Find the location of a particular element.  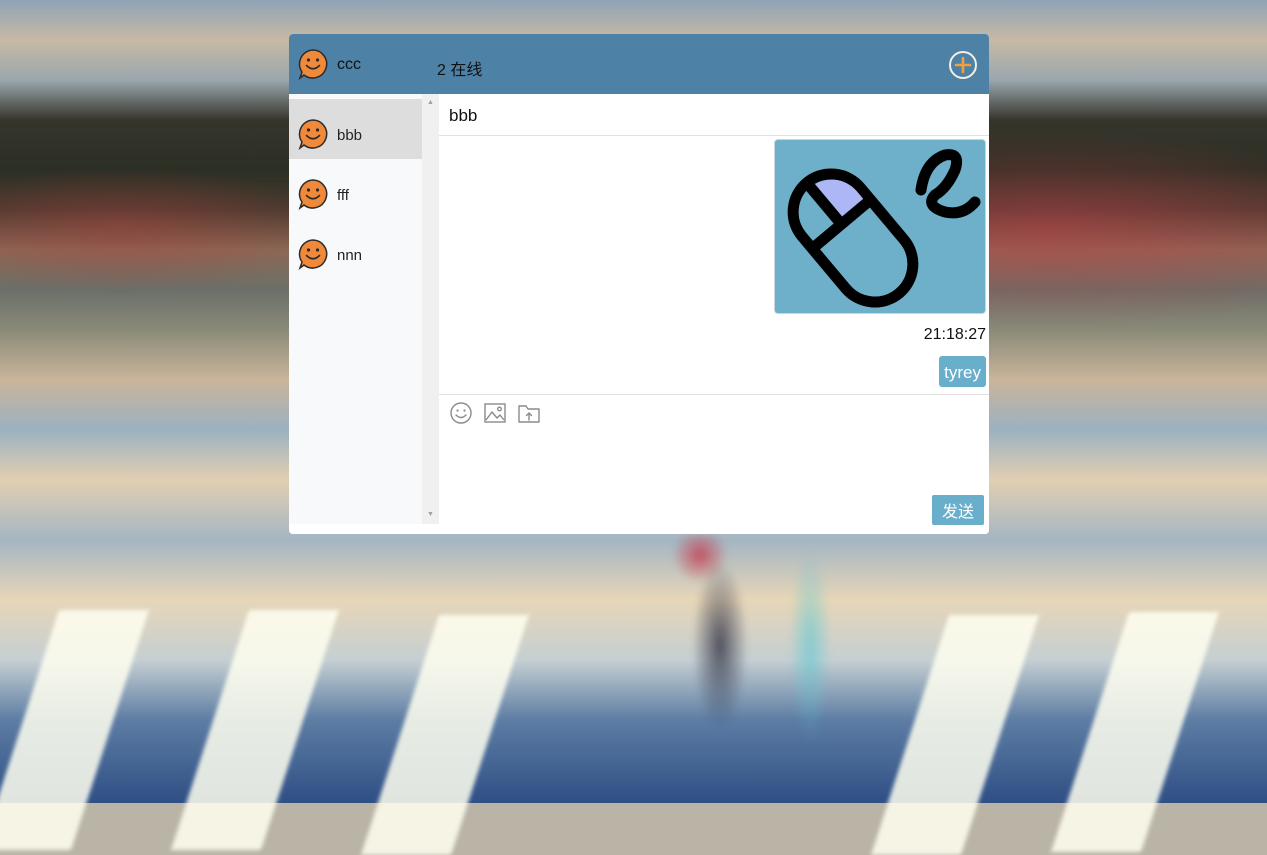

message-composer: 发送 is located at coordinates (714, 464).